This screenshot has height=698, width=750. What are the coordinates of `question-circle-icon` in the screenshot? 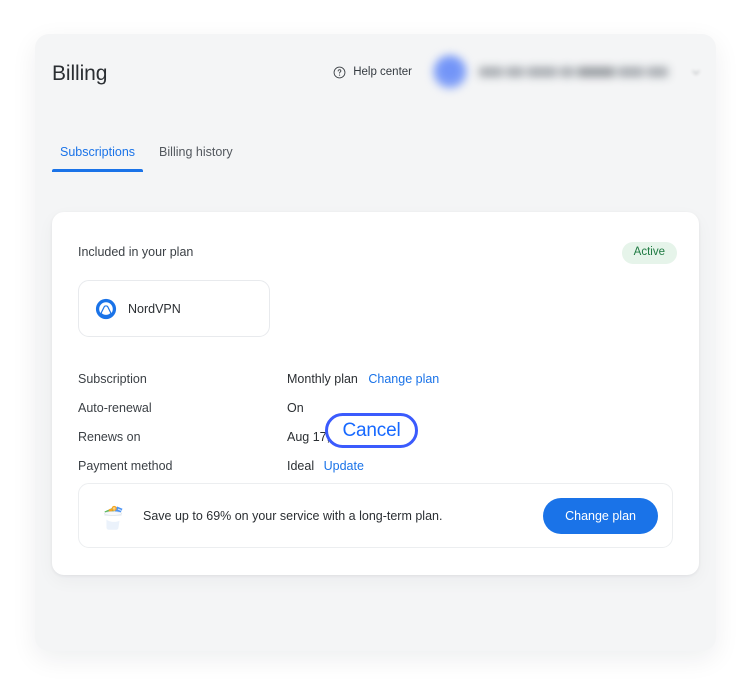 It's located at (339, 72).